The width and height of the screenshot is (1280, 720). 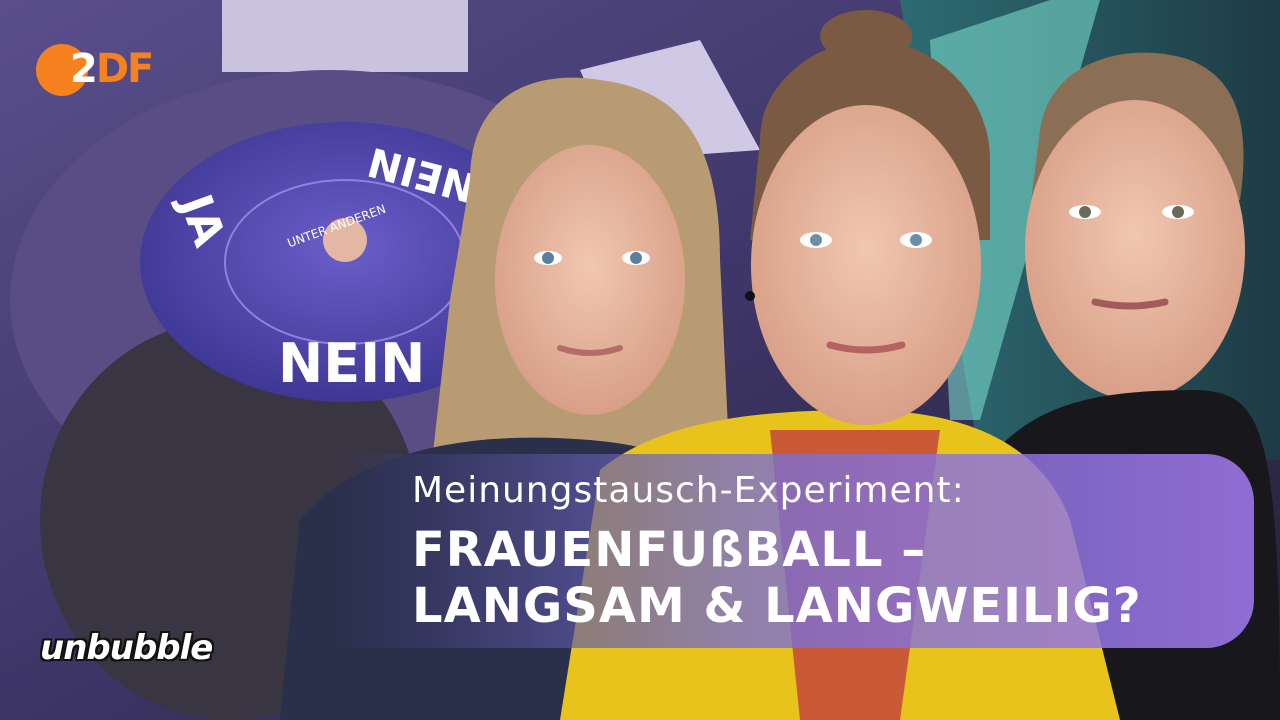 What do you see at coordinates (866, 36) in the screenshot?
I see `person-center-bun` at bounding box center [866, 36].